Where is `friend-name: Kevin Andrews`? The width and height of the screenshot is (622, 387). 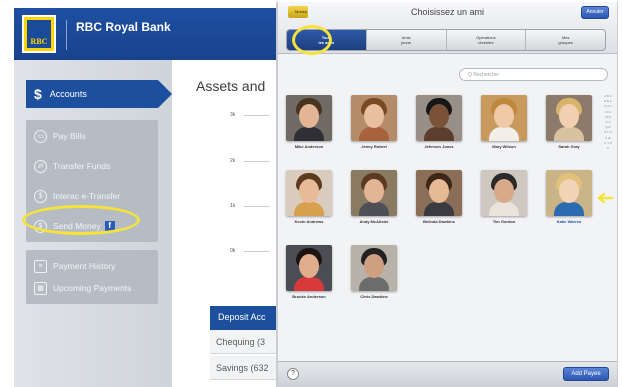
friend-name: Kevin Andrews is located at coordinates (309, 221).